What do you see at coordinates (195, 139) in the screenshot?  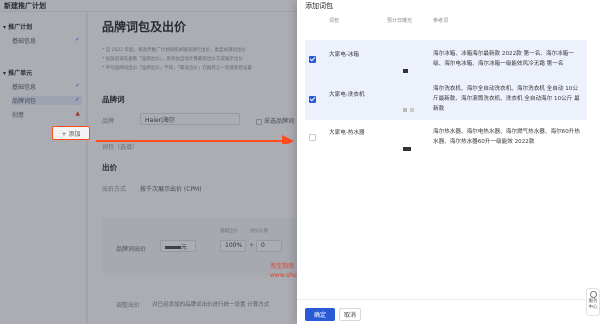 I see `arrow-icon` at bounding box center [195, 139].